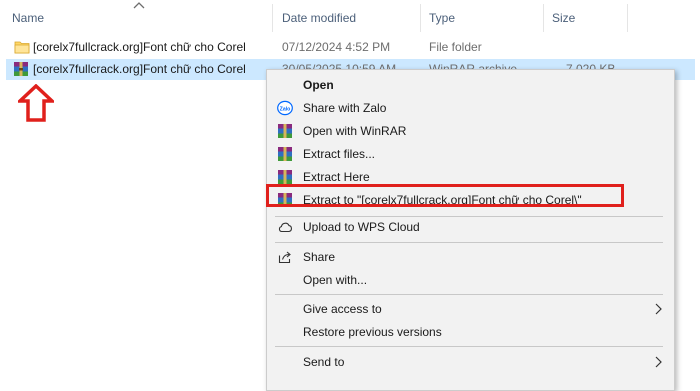 Image resolution: width=700 pixels, height=391 pixels. I want to click on menu-item-label: Share, so click(319, 257).